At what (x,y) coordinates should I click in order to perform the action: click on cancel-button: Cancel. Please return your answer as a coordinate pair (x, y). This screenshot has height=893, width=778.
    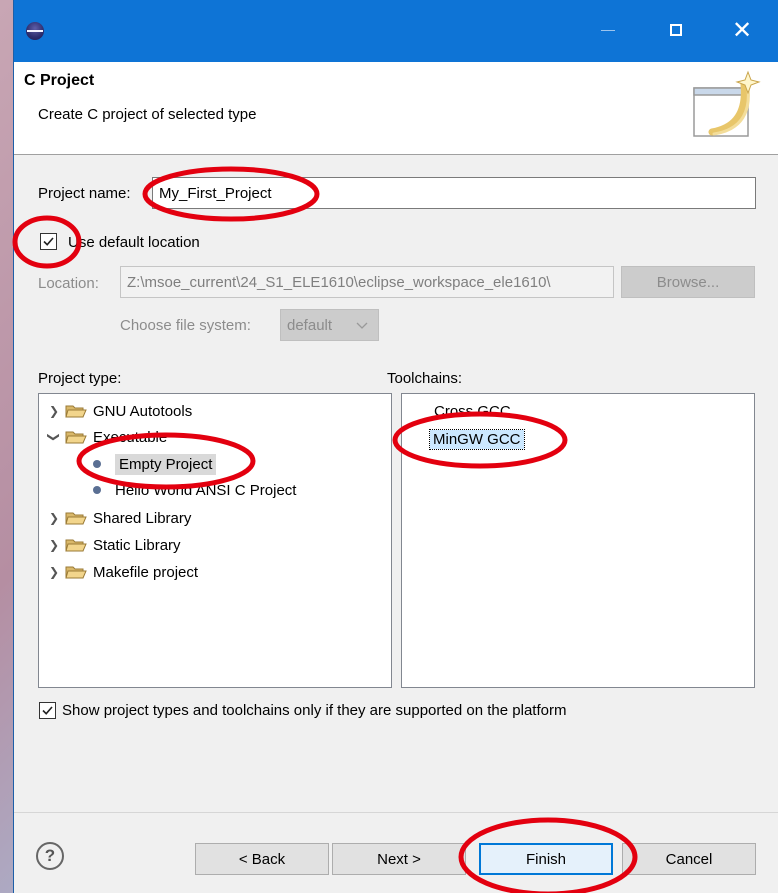
    Looking at the image, I should click on (689, 859).